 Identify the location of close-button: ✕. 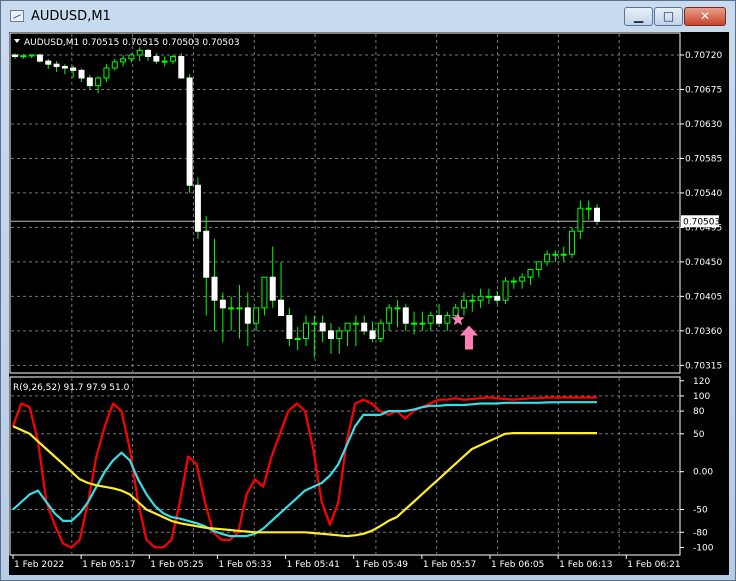
(705, 16).